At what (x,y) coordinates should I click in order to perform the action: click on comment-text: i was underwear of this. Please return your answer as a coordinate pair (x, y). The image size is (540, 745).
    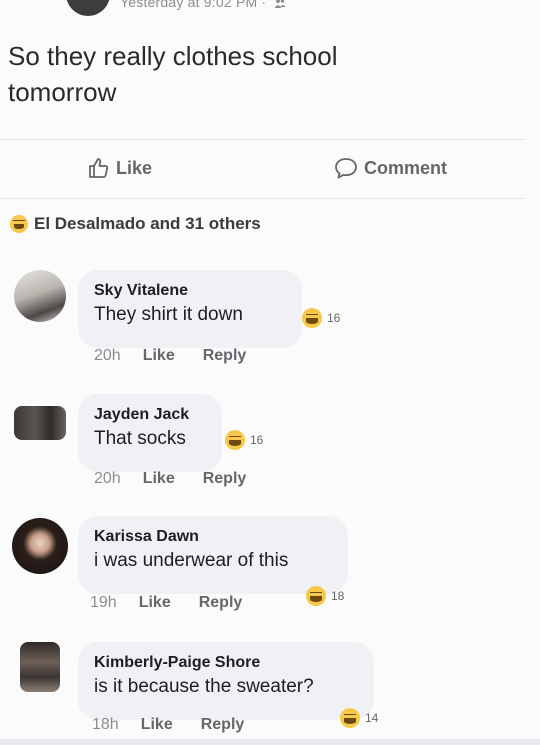
    Looking at the image, I should click on (191, 560).